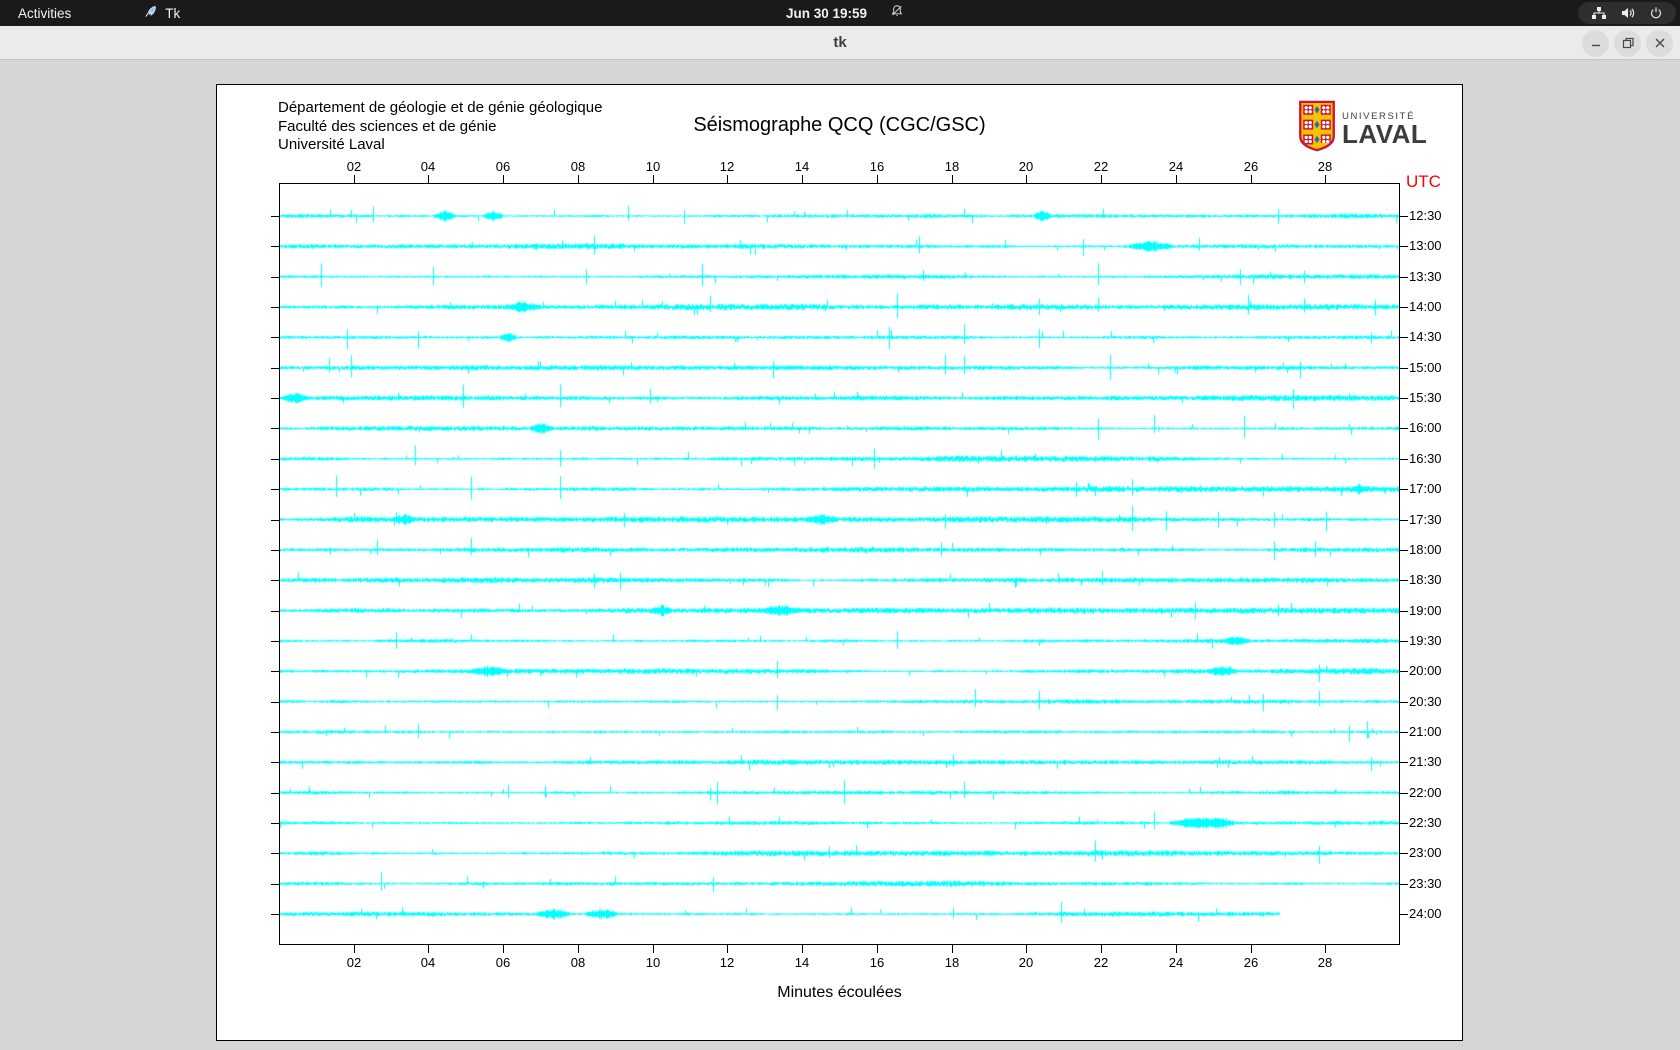  What do you see at coordinates (952, 166) in the screenshot?
I see `x-tick-label-top: 18` at bounding box center [952, 166].